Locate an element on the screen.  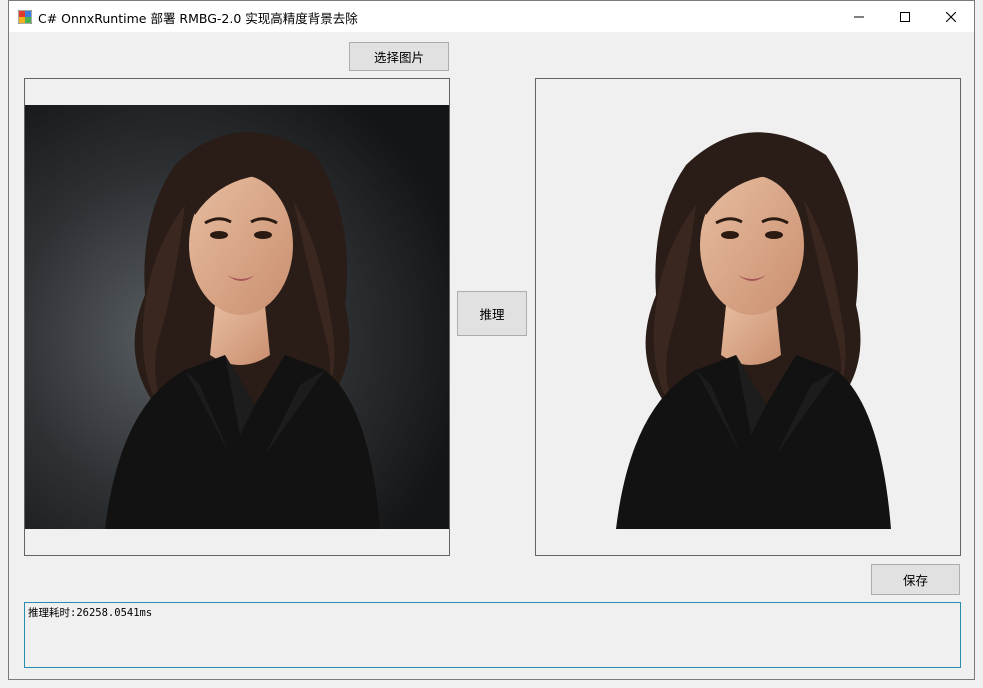
close-icon is located at coordinates (951, 16).